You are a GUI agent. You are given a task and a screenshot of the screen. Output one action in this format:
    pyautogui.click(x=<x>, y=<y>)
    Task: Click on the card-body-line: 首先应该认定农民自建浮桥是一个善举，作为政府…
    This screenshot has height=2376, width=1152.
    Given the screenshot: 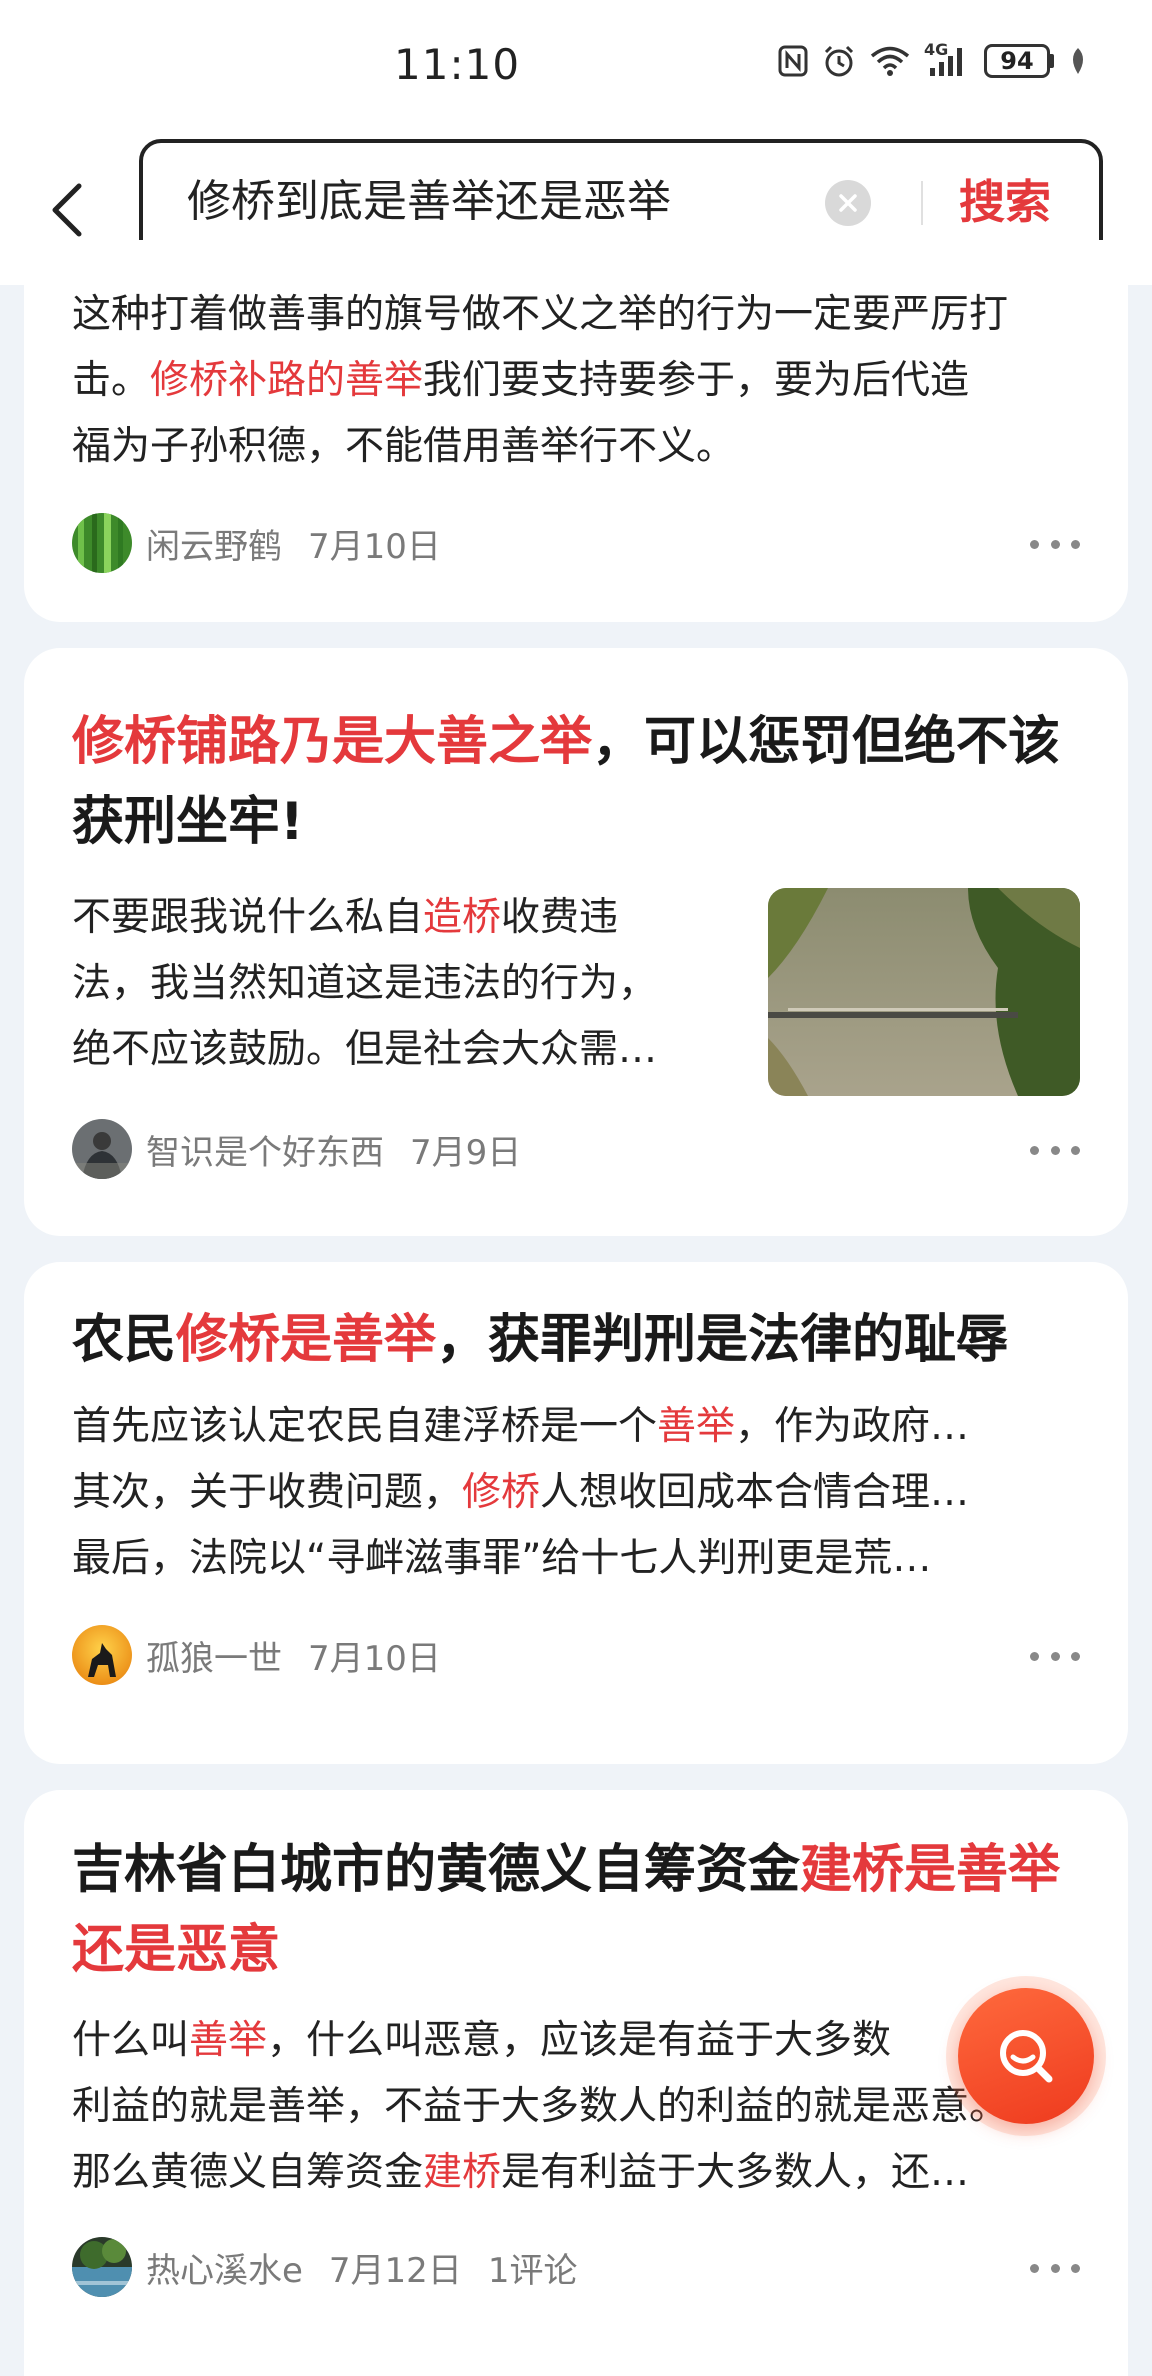 What is the action you would take?
    pyautogui.click(x=521, y=1426)
    